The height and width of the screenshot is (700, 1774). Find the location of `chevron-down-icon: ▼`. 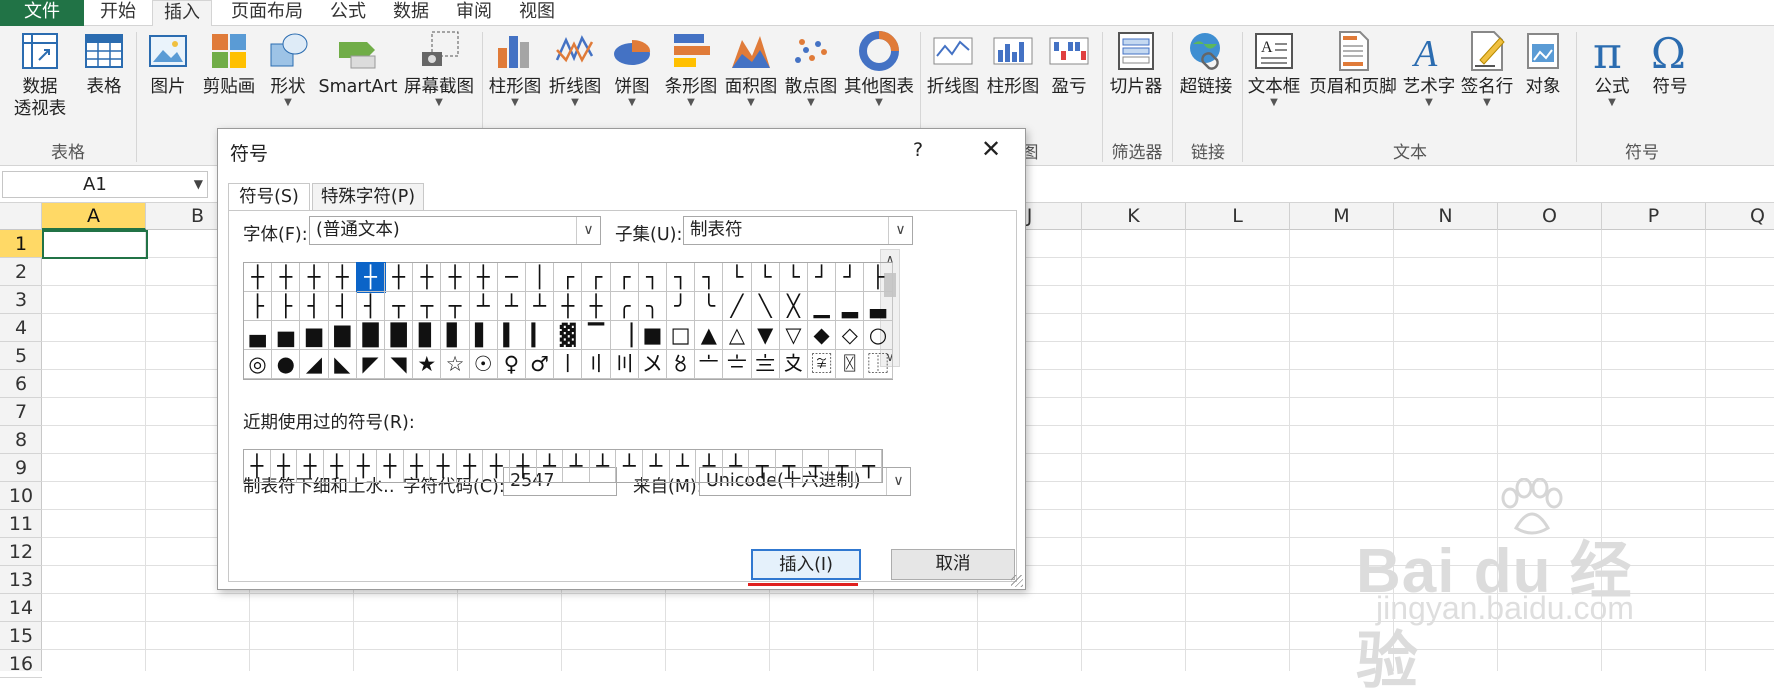

chevron-down-icon: ▼ is located at coordinates (198, 184).